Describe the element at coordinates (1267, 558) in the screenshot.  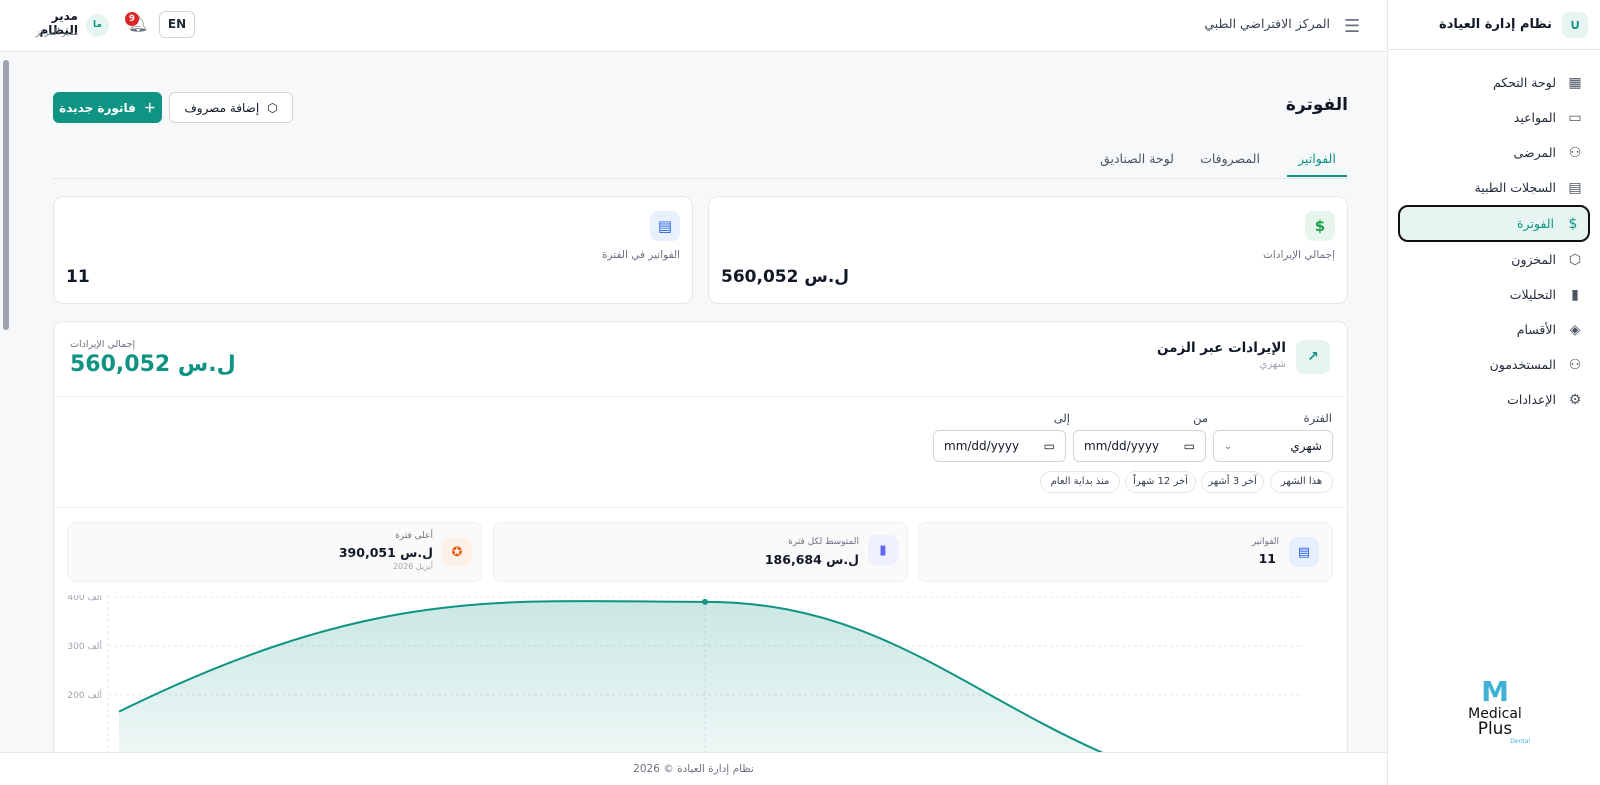
I see `mini-invoices-value: 11` at that location.